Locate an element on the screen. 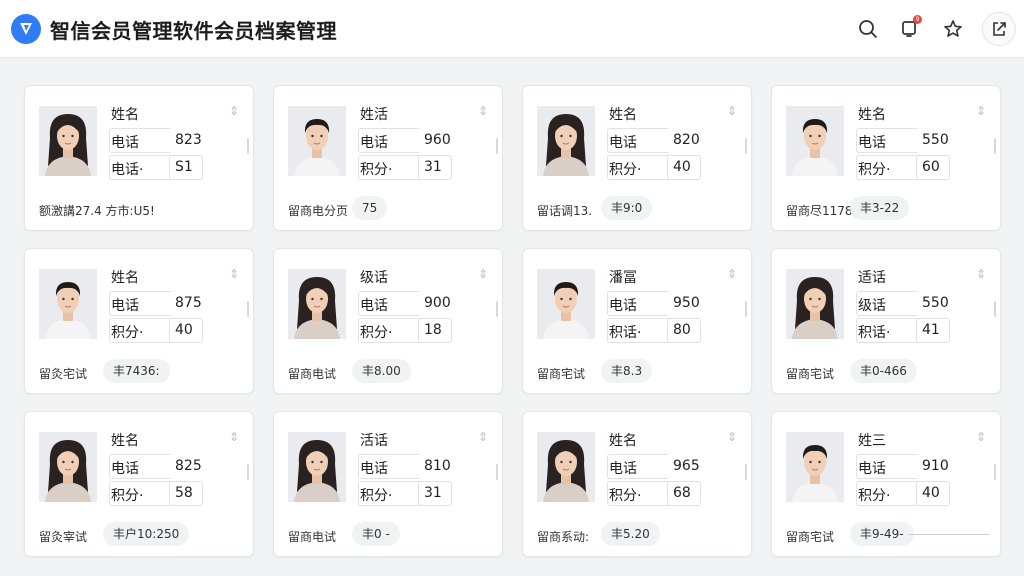 This screenshot has height=576, width=1024. exit-button is located at coordinates (999, 29).